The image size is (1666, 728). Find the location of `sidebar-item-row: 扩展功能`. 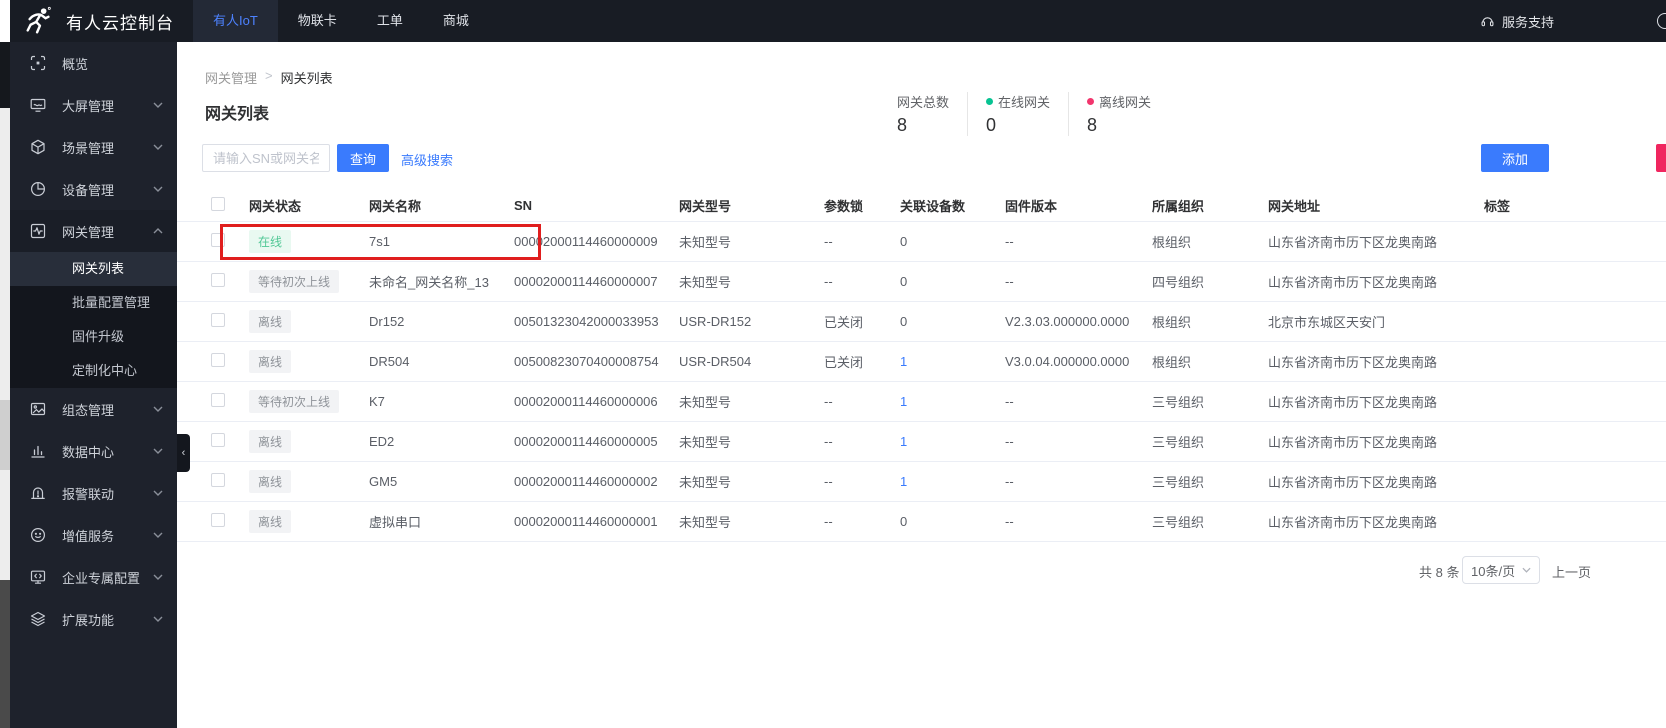

sidebar-item-row: 扩展功能 is located at coordinates (93, 619).